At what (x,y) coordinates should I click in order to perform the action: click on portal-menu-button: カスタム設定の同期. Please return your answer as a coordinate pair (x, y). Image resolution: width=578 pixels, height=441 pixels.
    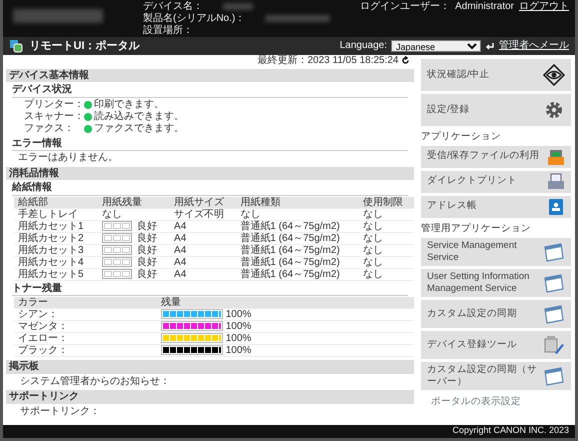
    Looking at the image, I should click on (496, 314).